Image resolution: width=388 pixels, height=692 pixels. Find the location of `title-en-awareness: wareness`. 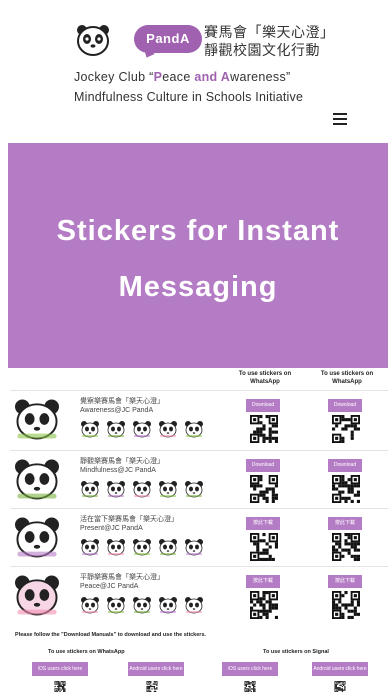

title-en-awareness: wareness is located at coordinates (258, 77).